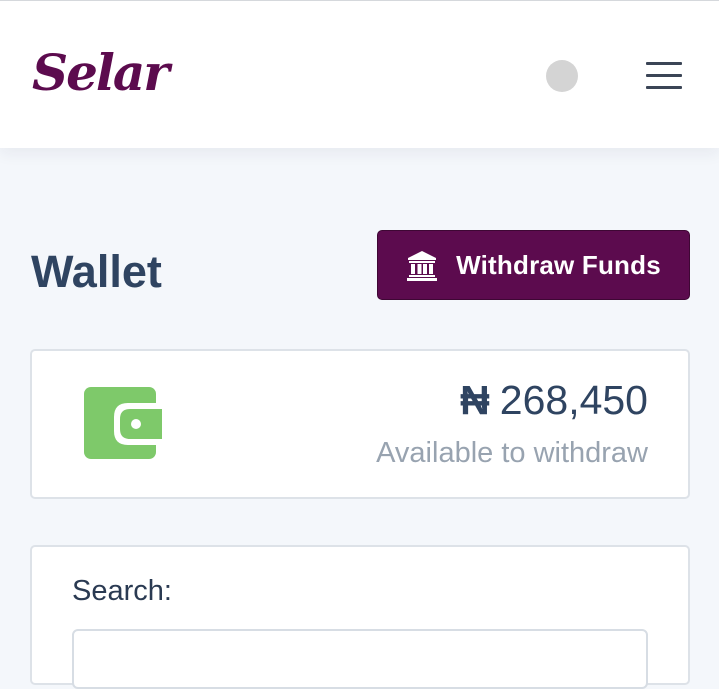  Describe the element at coordinates (422, 266) in the screenshot. I see `bank-icon` at that location.